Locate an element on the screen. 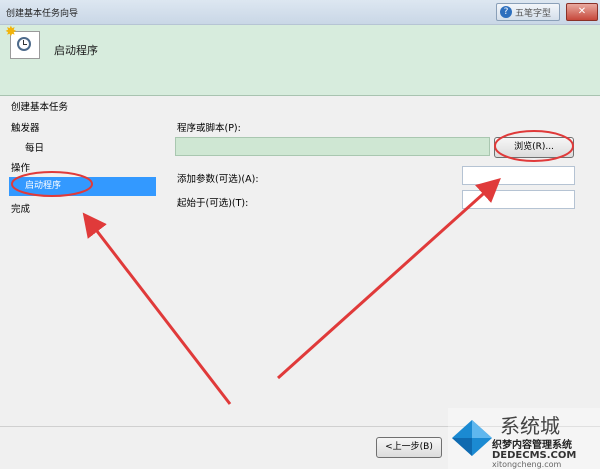 Image resolution: width=600 pixels, height=469 pixels. sidebar-item-daily: 每日 is located at coordinates (34, 147).